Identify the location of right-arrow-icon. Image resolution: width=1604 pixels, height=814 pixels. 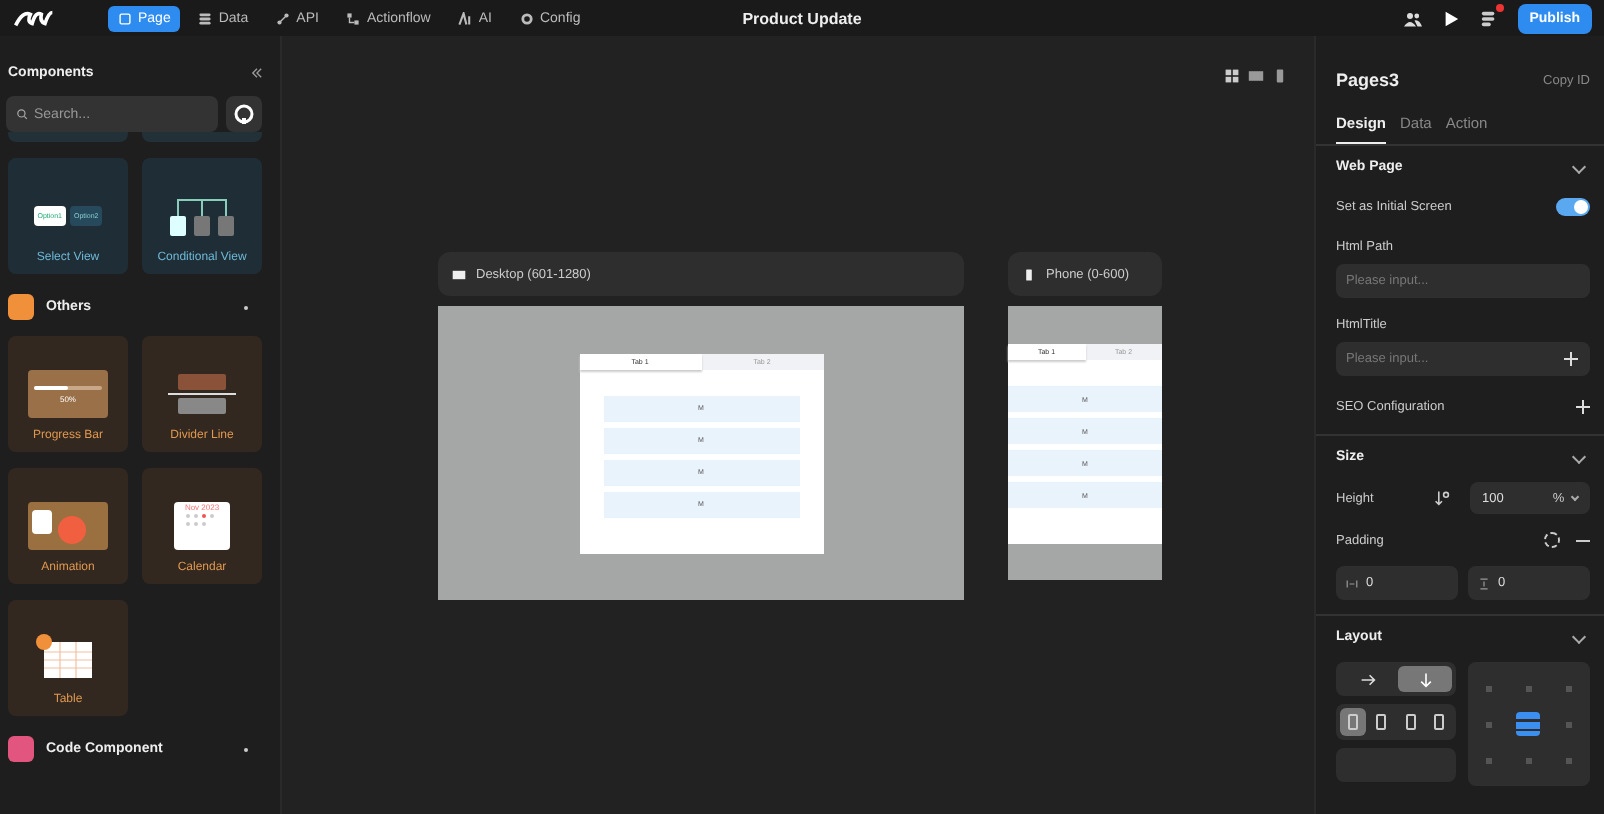
(1367, 679).